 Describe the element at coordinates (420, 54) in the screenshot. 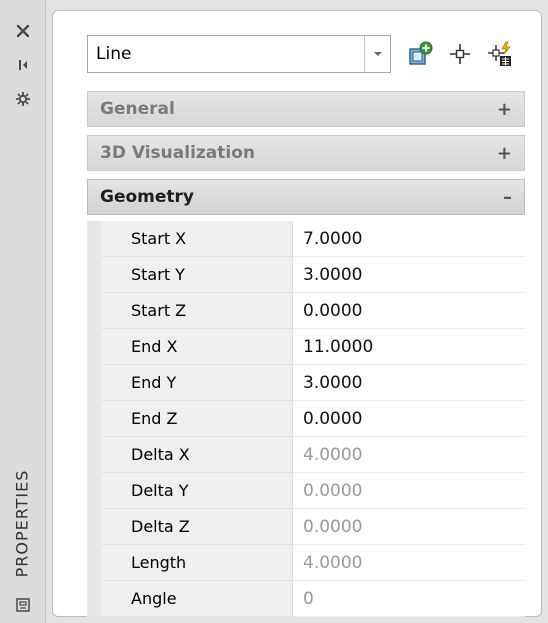

I see `toggle-pickadd-icon` at that location.